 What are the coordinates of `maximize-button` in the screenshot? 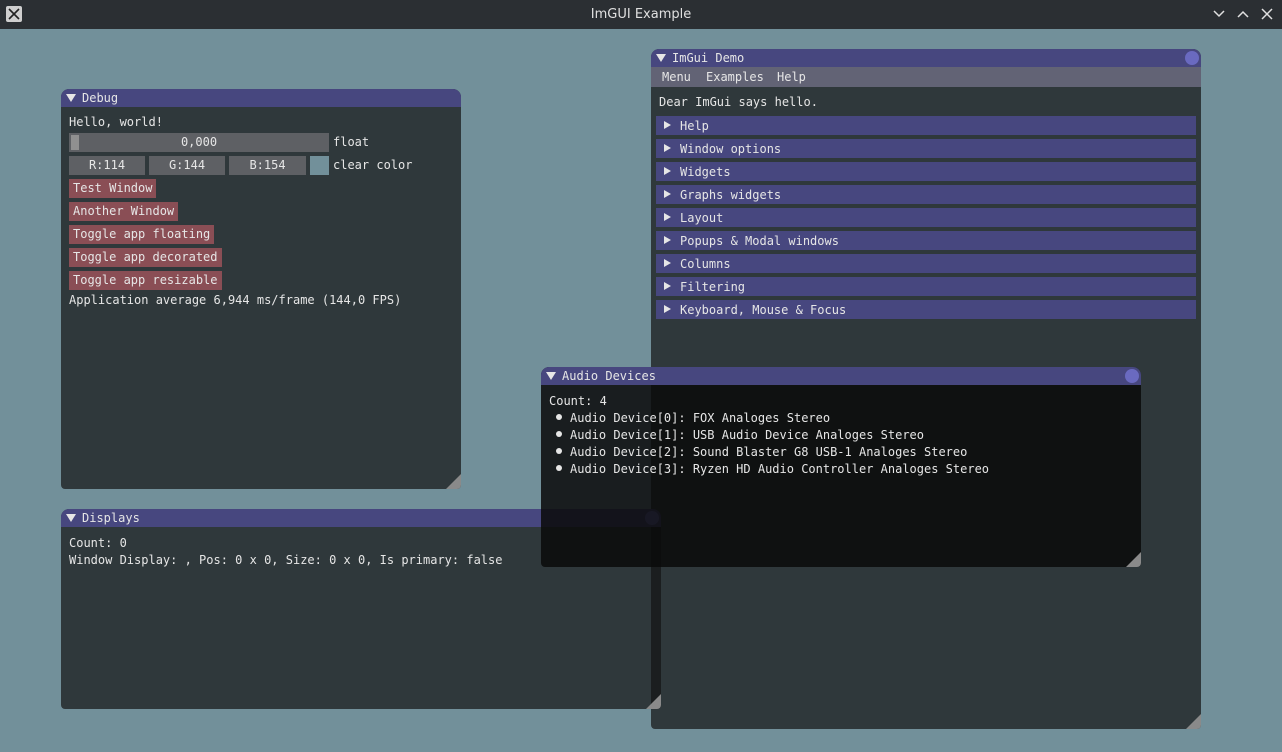 It's located at (1243, 14).